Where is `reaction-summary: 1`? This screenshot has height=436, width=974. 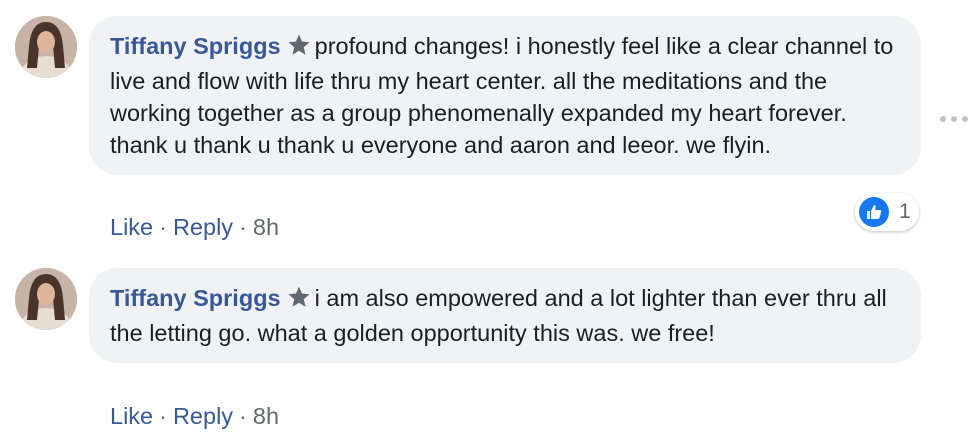
reaction-summary: 1 is located at coordinates (887, 212).